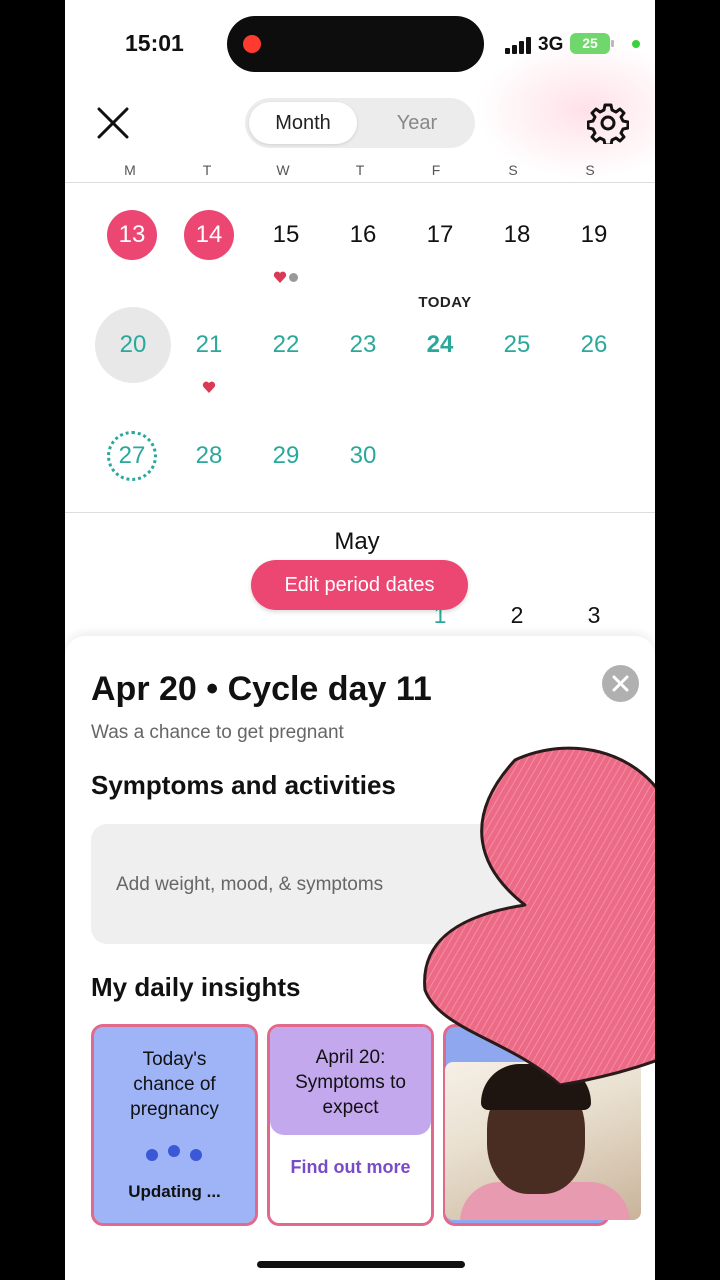  What do you see at coordinates (250, 884) in the screenshot?
I see `add-symptoms-prompt: Add weight, mood, & symptoms` at bounding box center [250, 884].